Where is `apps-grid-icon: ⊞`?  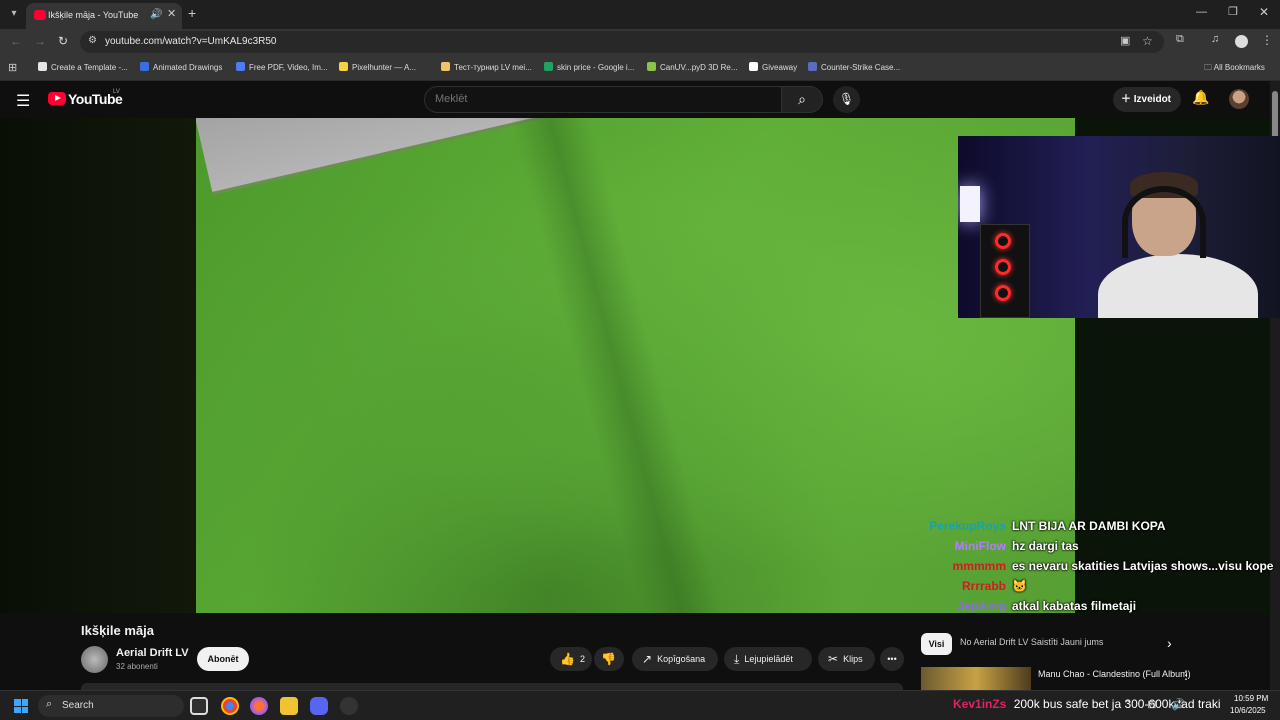 apps-grid-icon: ⊞ is located at coordinates (12, 67).